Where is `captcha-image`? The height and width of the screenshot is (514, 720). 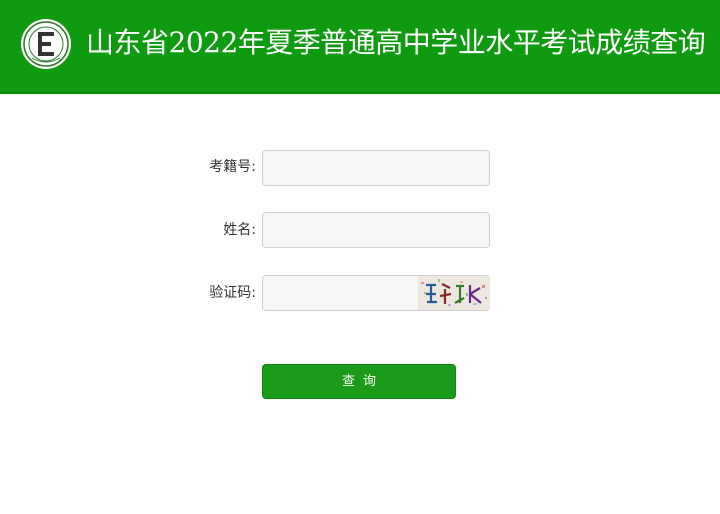
captcha-image is located at coordinates (454, 293).